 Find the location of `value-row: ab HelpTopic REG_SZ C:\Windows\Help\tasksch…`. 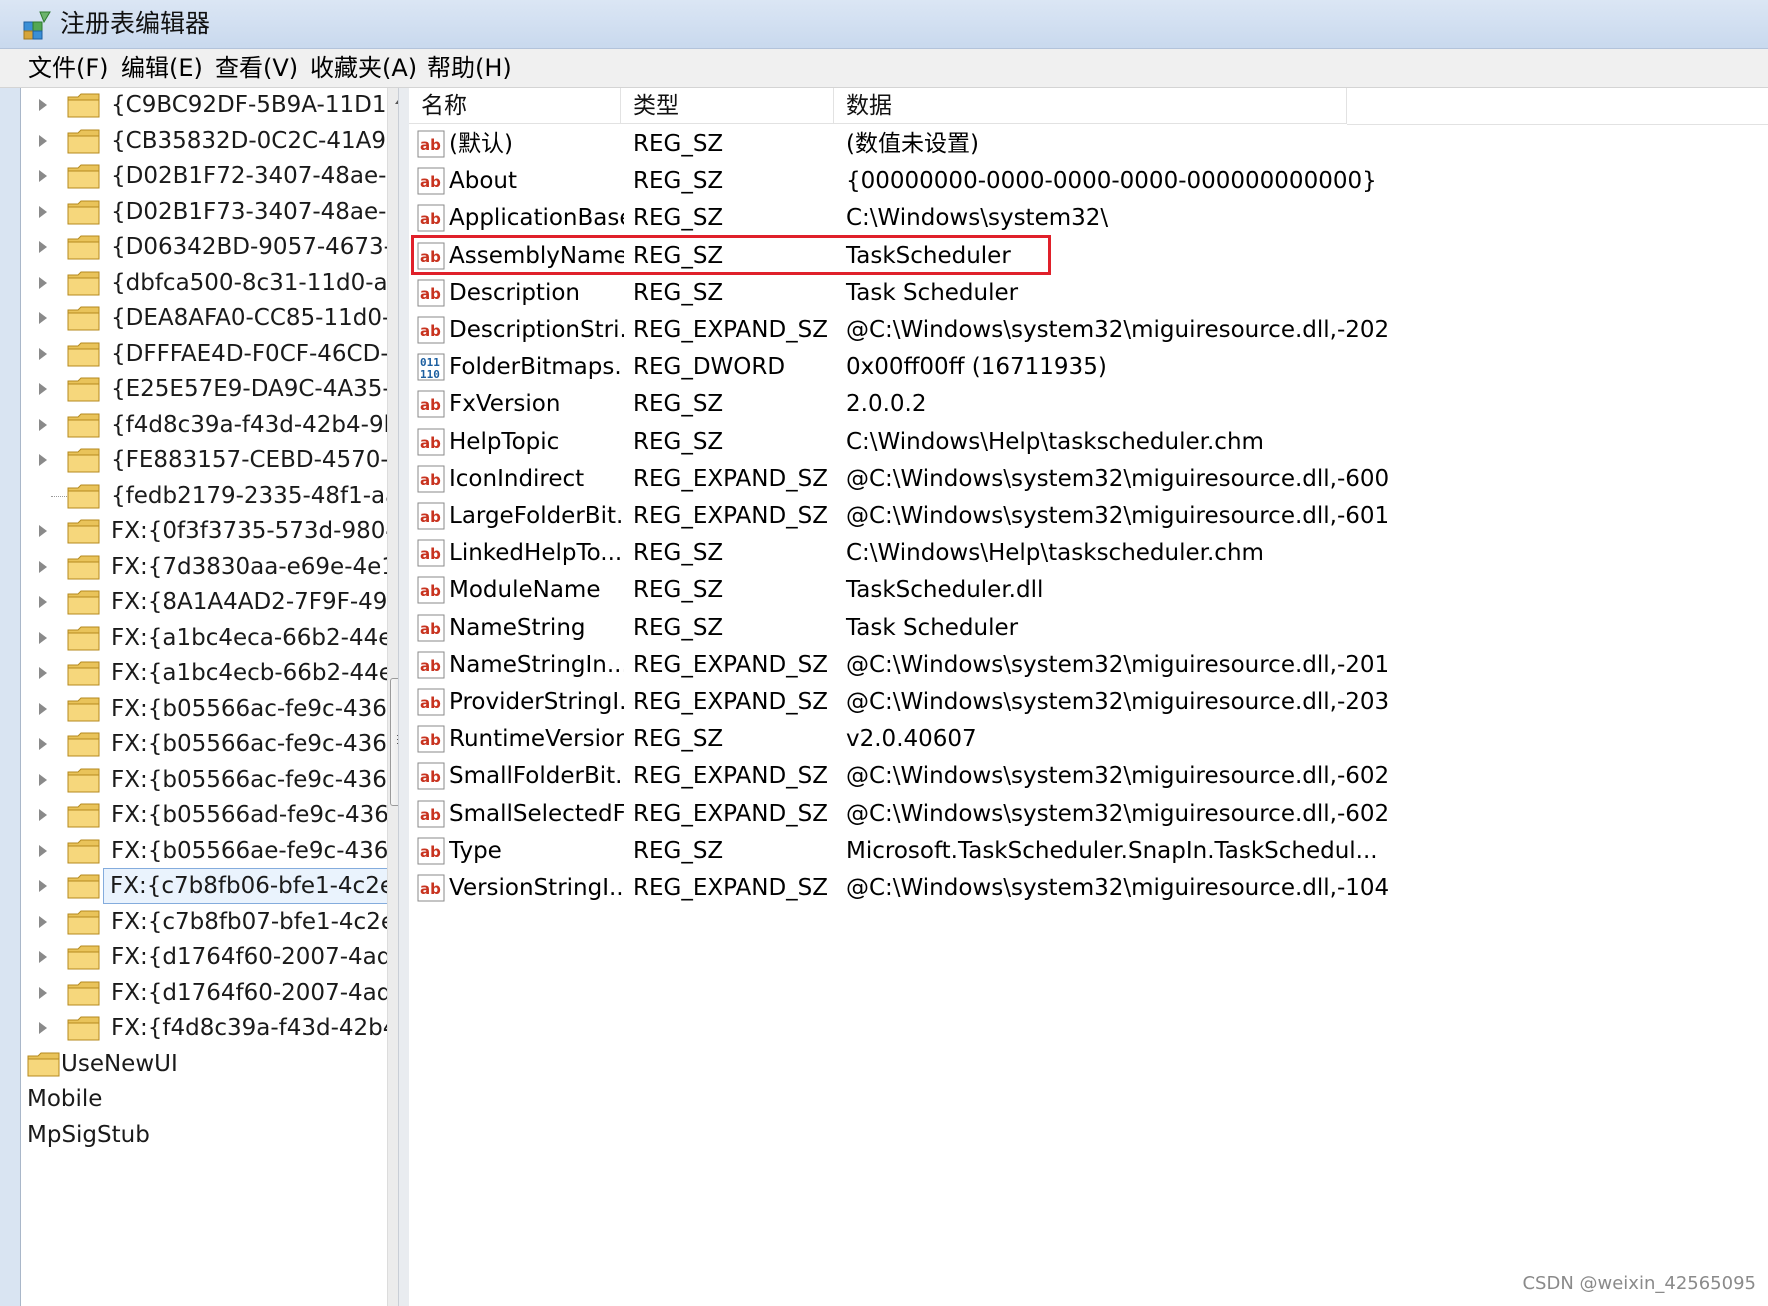

value-row: ab HelpTopic REG_SZ C:\Windows\Help\tasksch… is located at coordinates (1088, 442).